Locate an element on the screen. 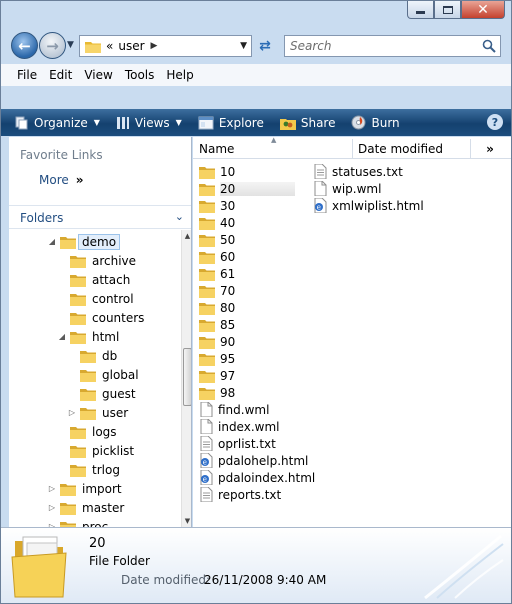 The width and height of the screenshot is (512, 604). more-links-button: More » is located at coordinates (61, 180).